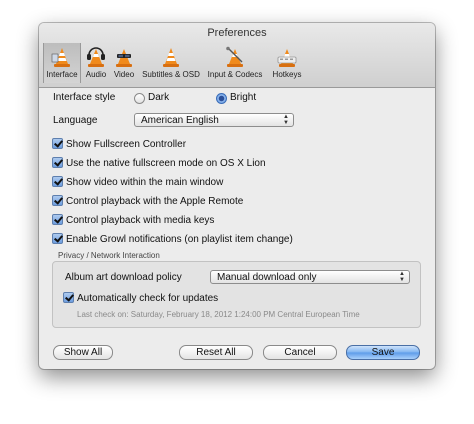  What do you see at coordinates (237, 33) in the screenshot?
I see `window-title: Preferences` at bounding box center [237, 33].